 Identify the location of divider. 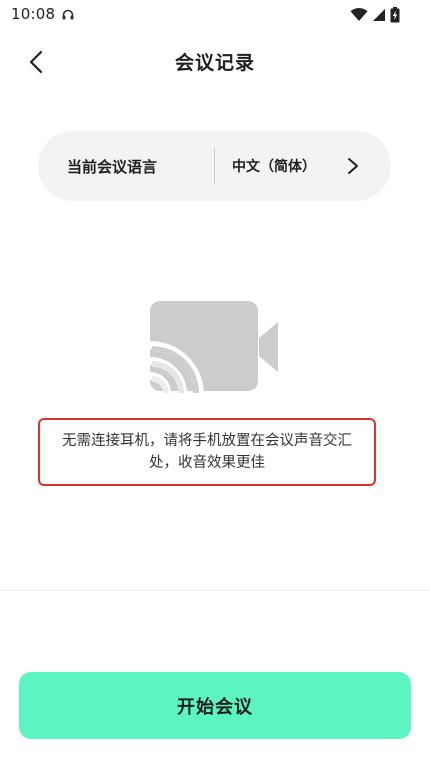
(215, 590).